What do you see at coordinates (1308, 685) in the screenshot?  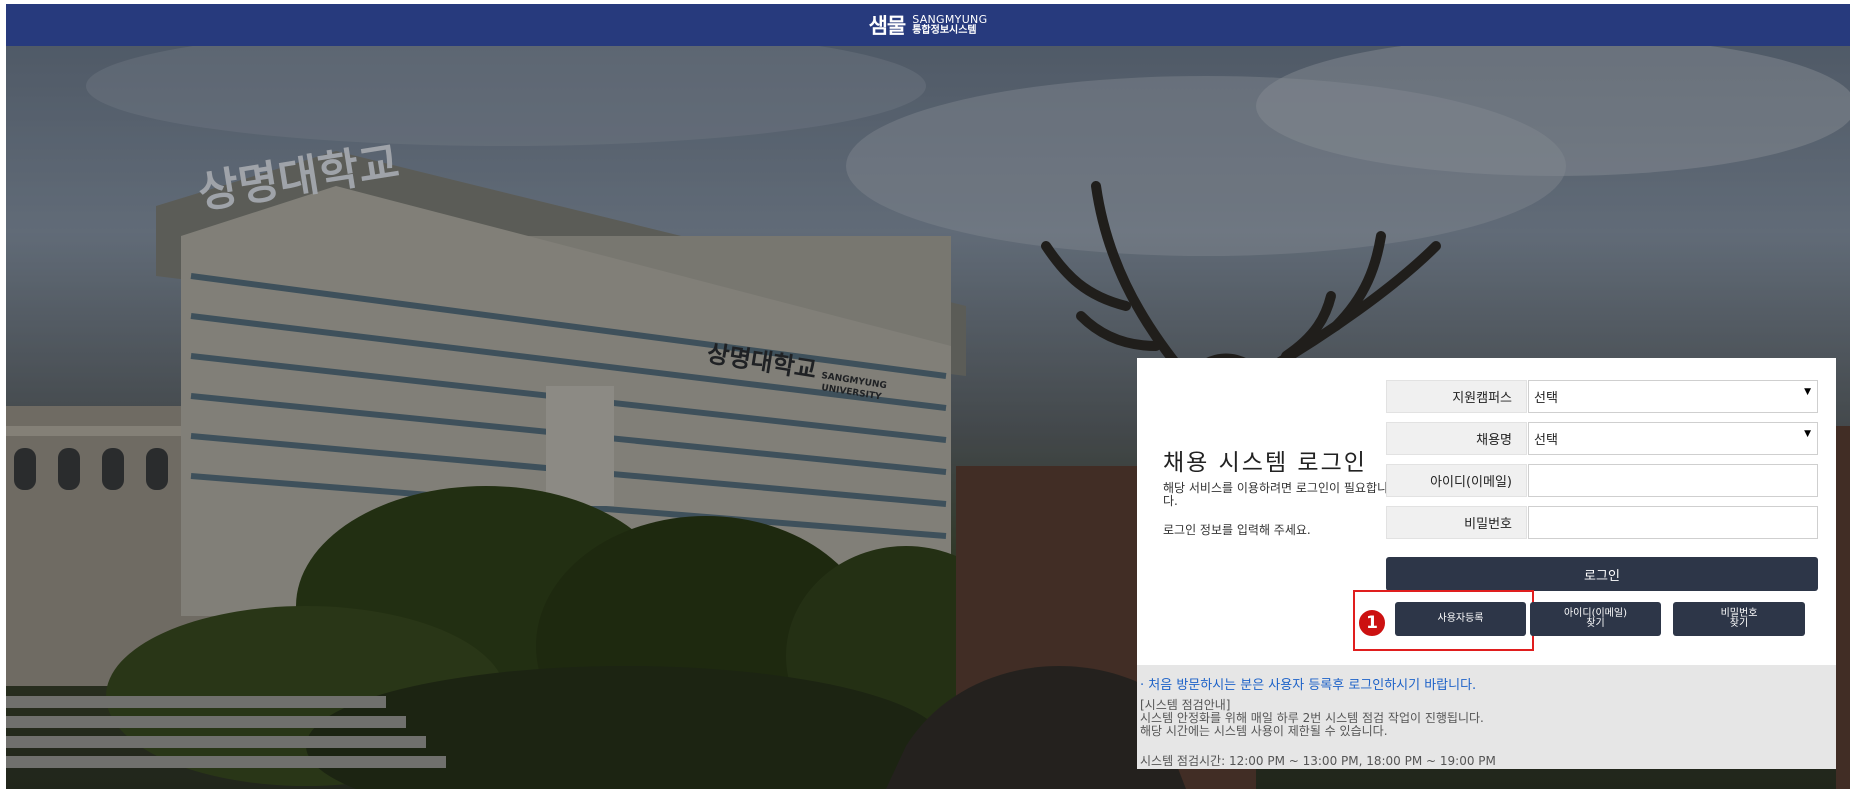 I see `first-visit-notice: · 처음 방문하시는 분은 사용자 등록후 로그인하시기 바랍니다.` at bounding box center [1308, 685].